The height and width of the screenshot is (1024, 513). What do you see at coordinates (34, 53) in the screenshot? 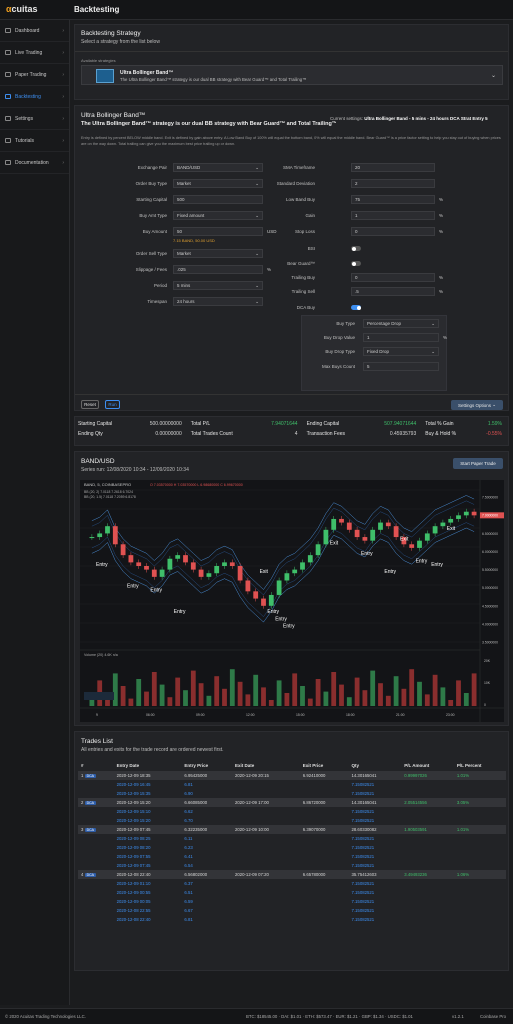
I see `sidebar-item-live-trading: Live Trading ›` at bounding box center [34, 53].